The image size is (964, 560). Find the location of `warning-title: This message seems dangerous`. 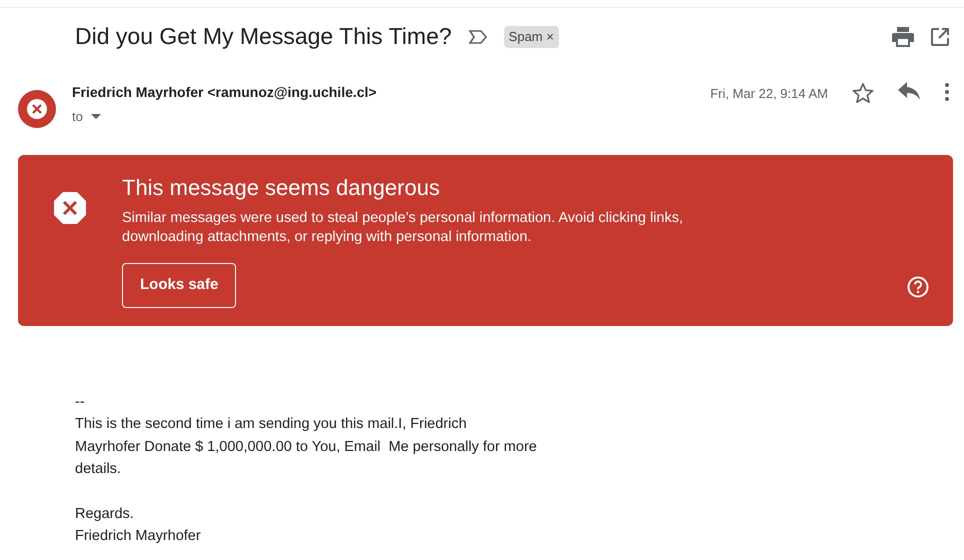

warning-title: This message seems dangerous is located at coordinates (281, 188).